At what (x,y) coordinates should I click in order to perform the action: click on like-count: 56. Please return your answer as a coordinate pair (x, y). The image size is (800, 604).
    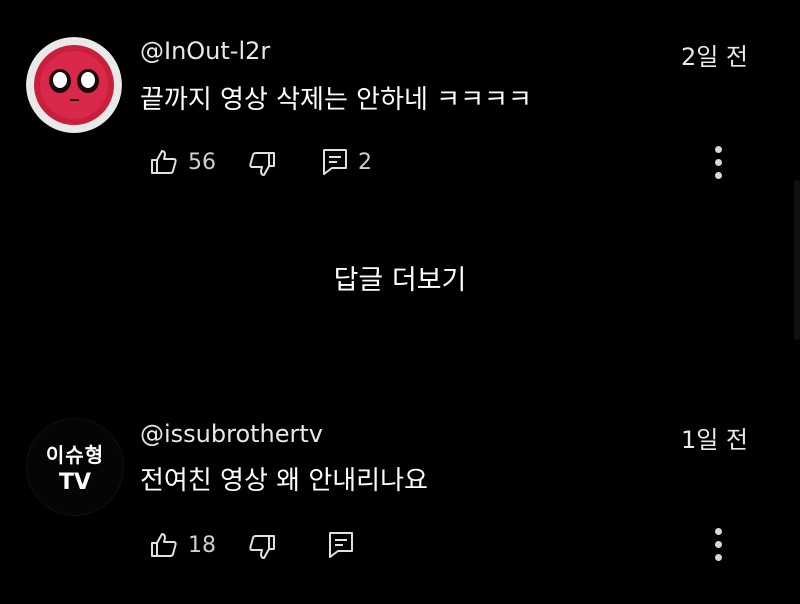
    Looking at the image, I should click on (202, 162).